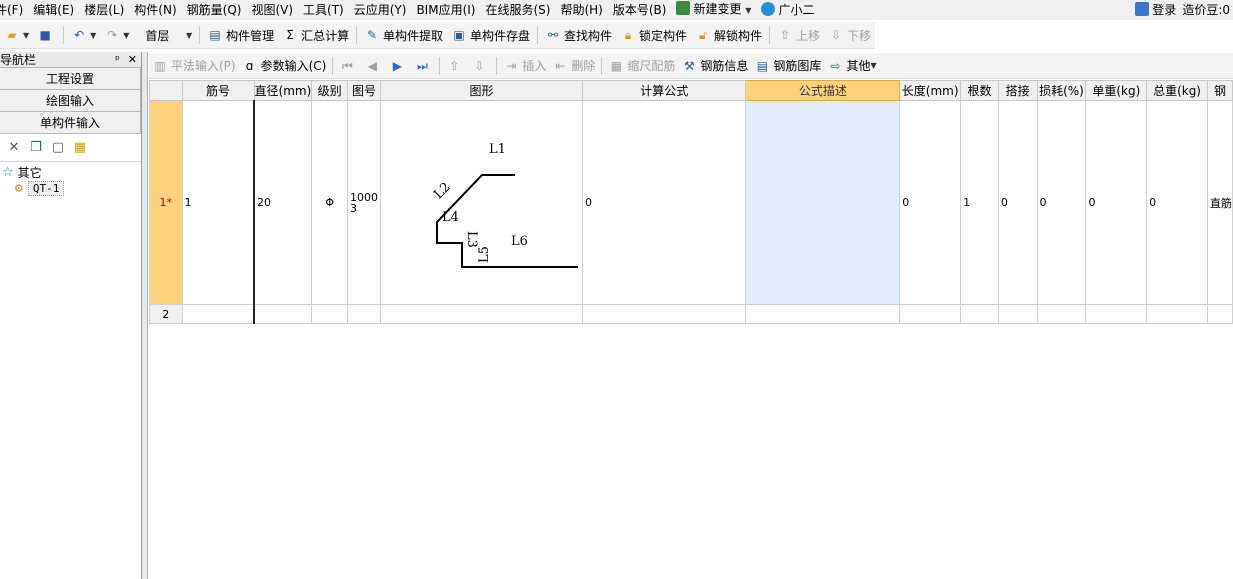  I want to click on last-record-button: ⏭, so click(423, 66).